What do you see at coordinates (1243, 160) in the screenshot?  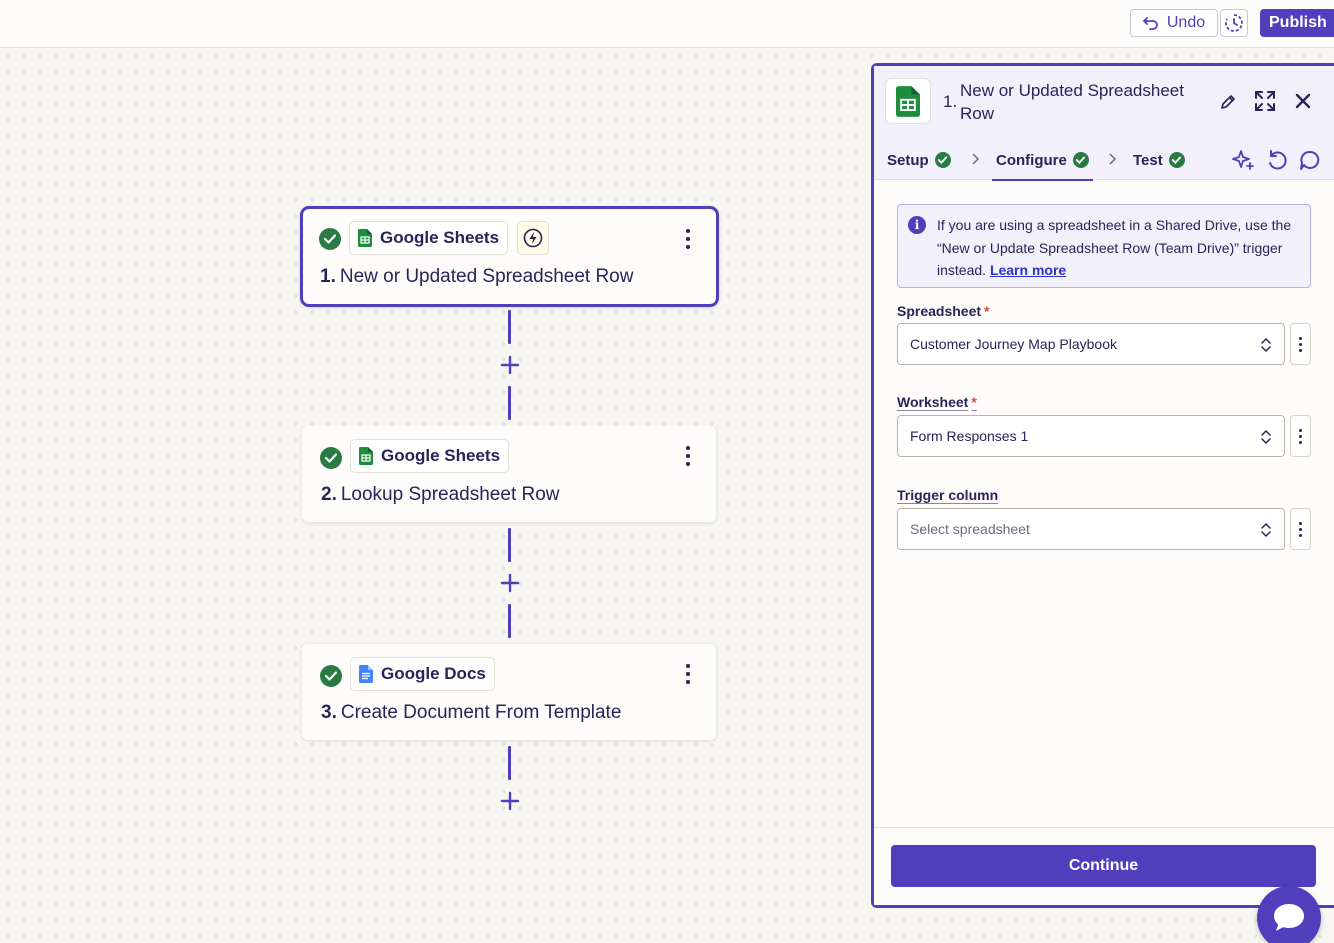 I see `ai-sparkle-icon` at bounding box center [1243, 160].